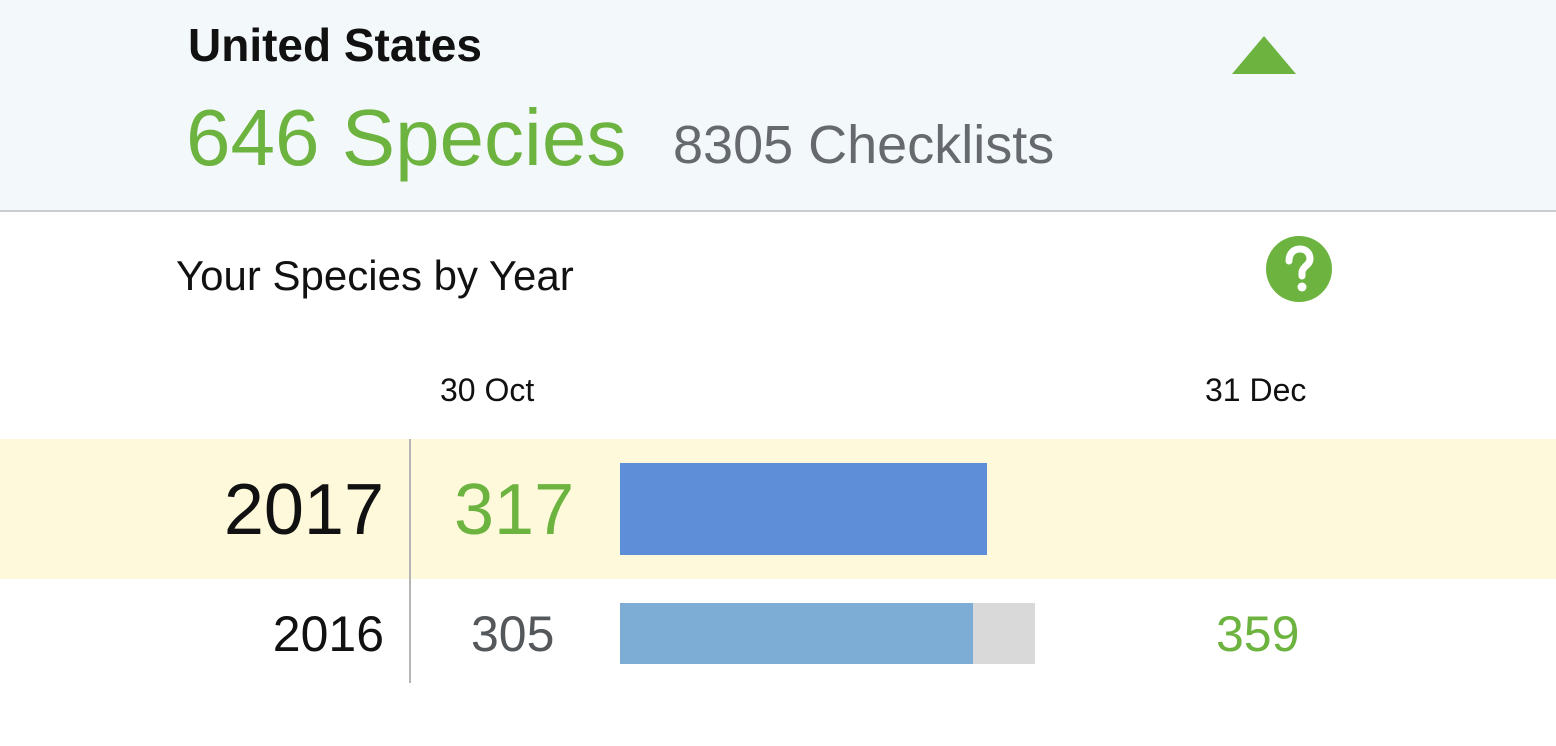 The image size is (1556, 746). I want to click on bar-fill-2017, so click(803, 509).